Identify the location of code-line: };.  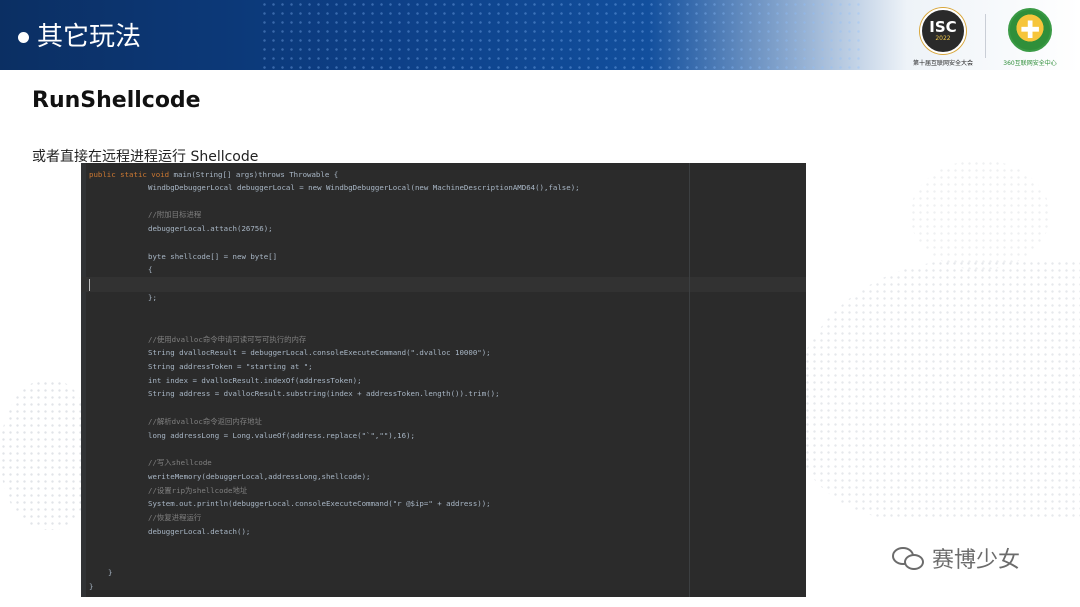
(152, 297).